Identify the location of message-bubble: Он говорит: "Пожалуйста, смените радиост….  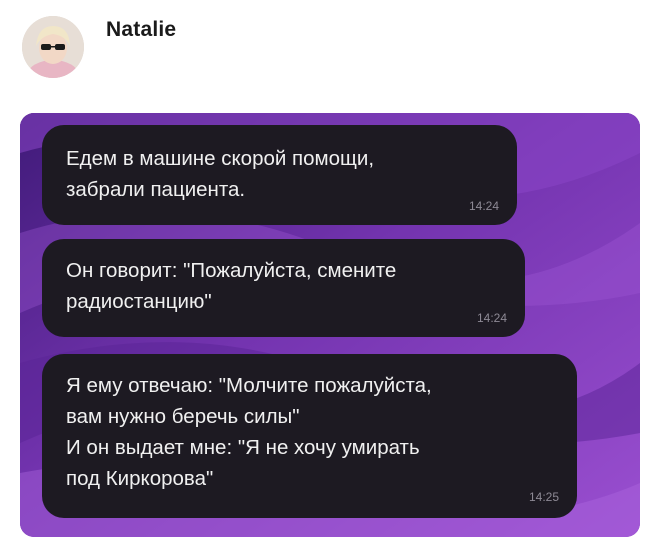
(283, 288).